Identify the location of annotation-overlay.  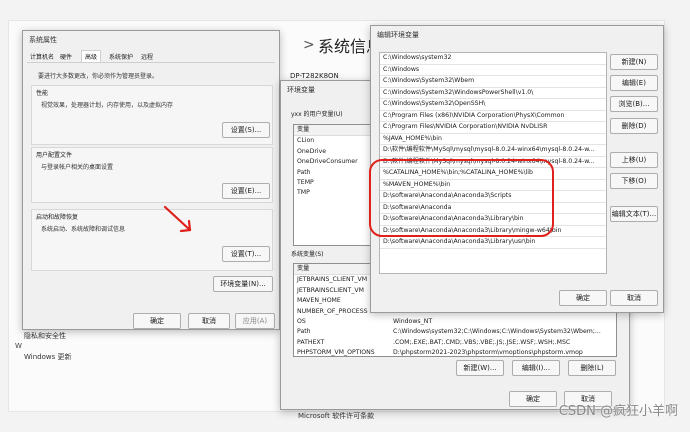
(358, 198).